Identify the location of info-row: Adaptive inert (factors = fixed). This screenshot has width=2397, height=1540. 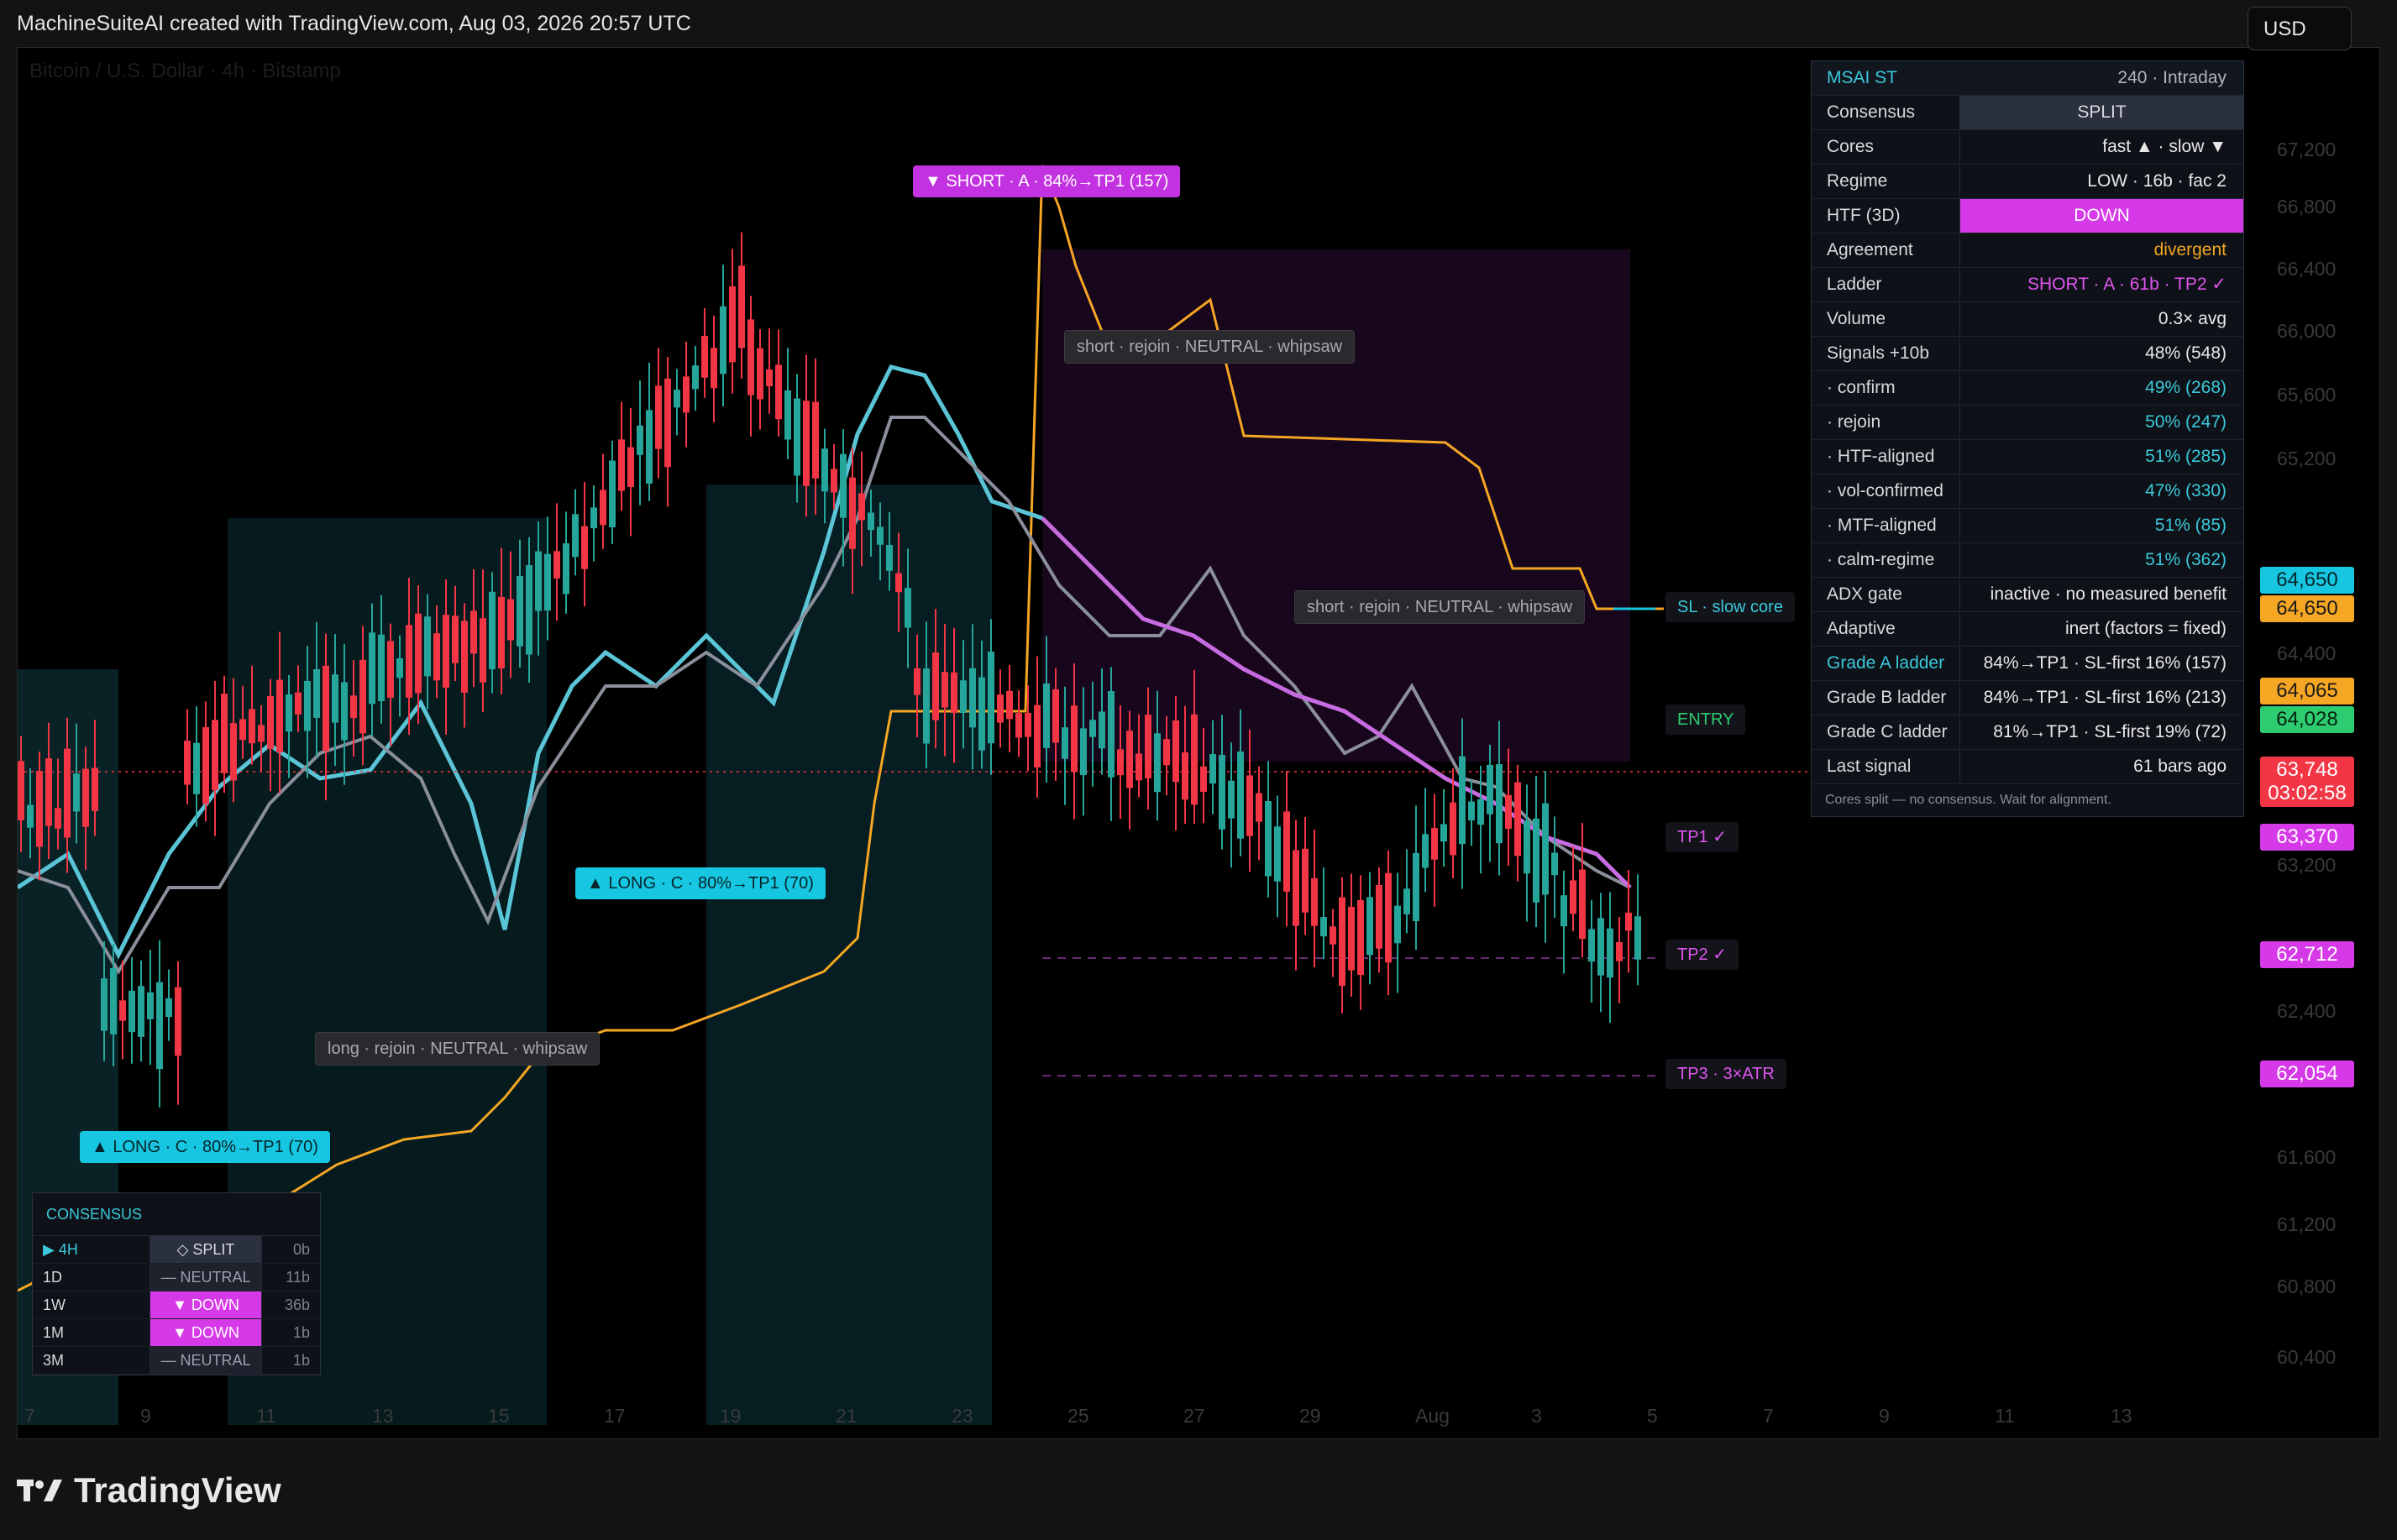
(2027, 629).